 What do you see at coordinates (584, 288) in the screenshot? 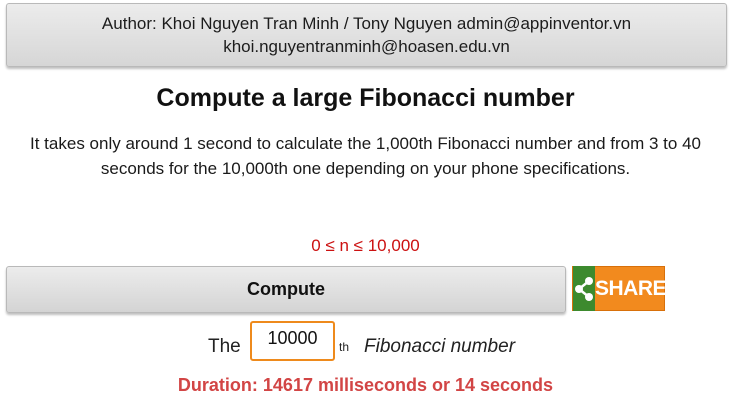
I see `share-icon` at bounding box center [584, 288].